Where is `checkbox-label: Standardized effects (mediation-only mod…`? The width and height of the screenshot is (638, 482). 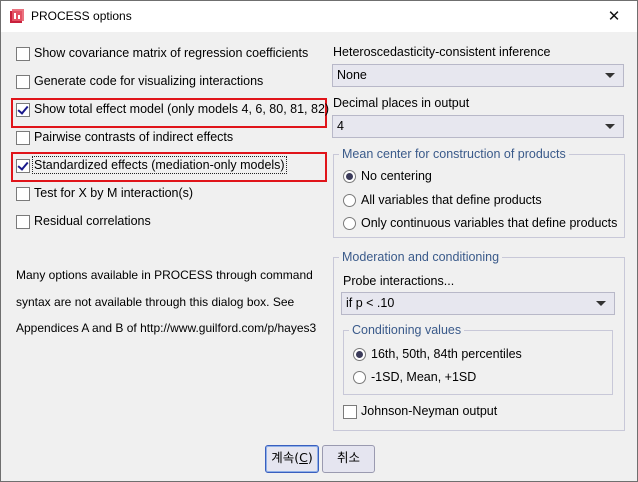 checkbox-label: Standardized effects (mediation-only mod… is located at coordinates (159, 165).